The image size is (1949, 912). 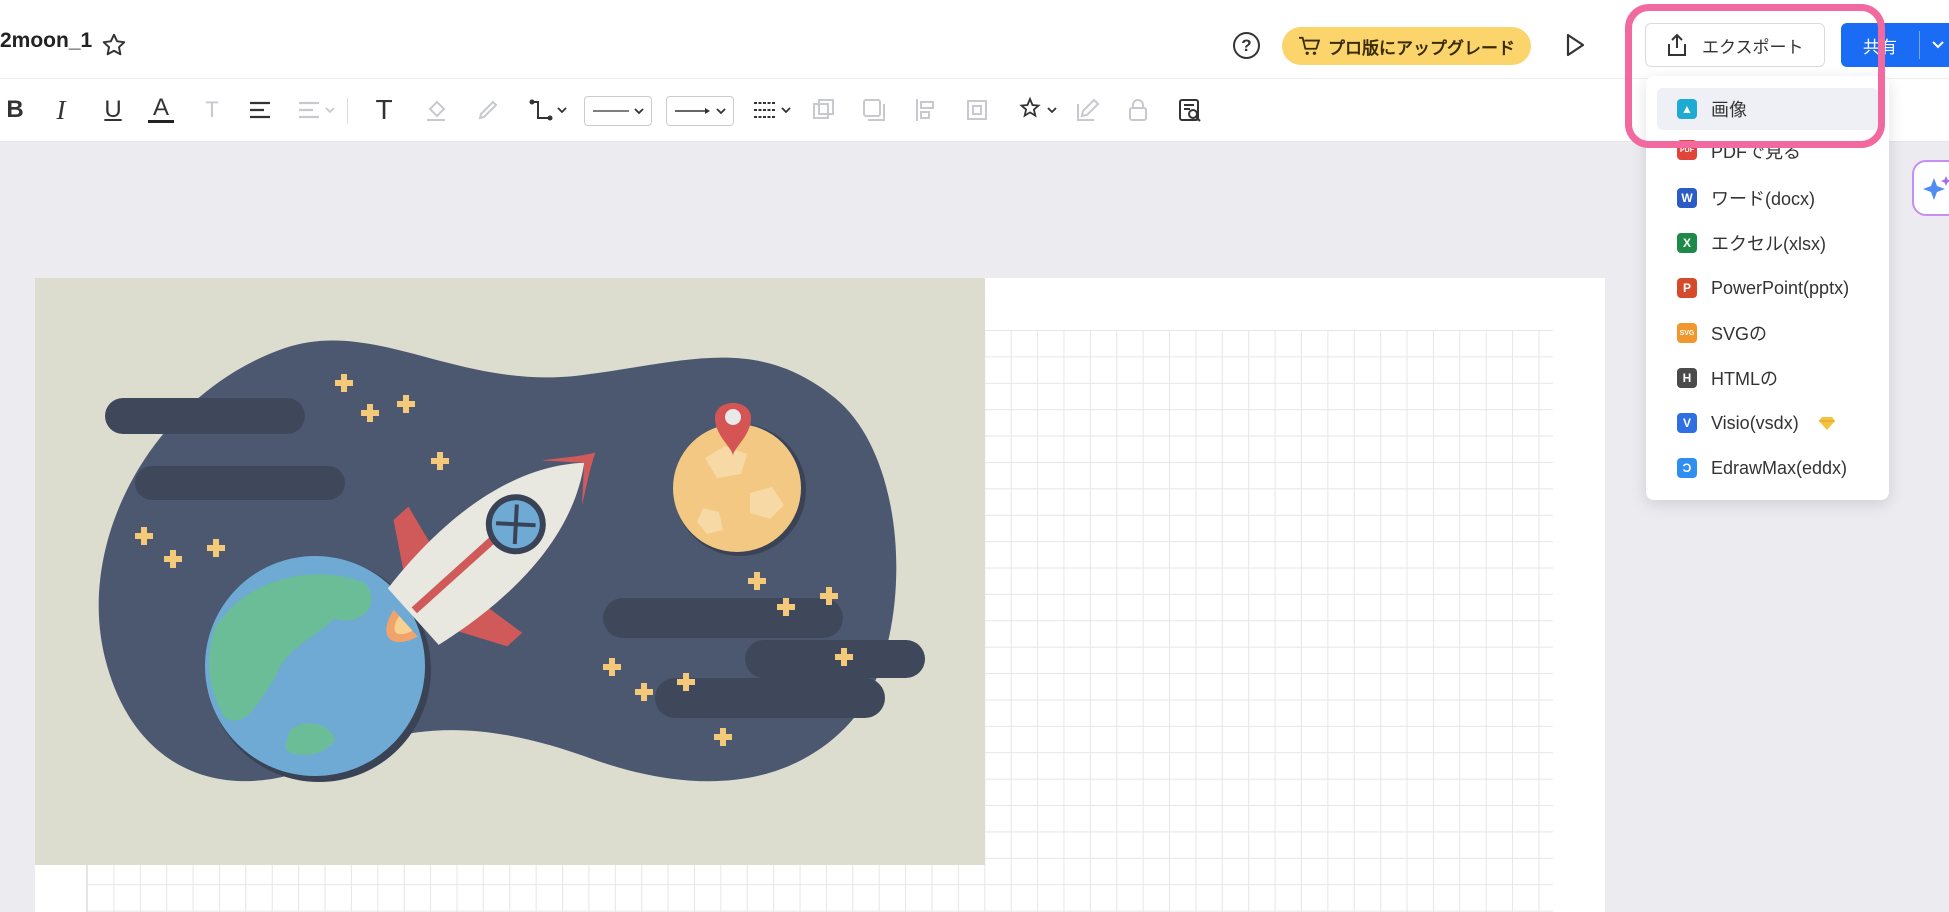 I want to click on menu-item-image: ▲ 画像, so click(x=1767, y=109).